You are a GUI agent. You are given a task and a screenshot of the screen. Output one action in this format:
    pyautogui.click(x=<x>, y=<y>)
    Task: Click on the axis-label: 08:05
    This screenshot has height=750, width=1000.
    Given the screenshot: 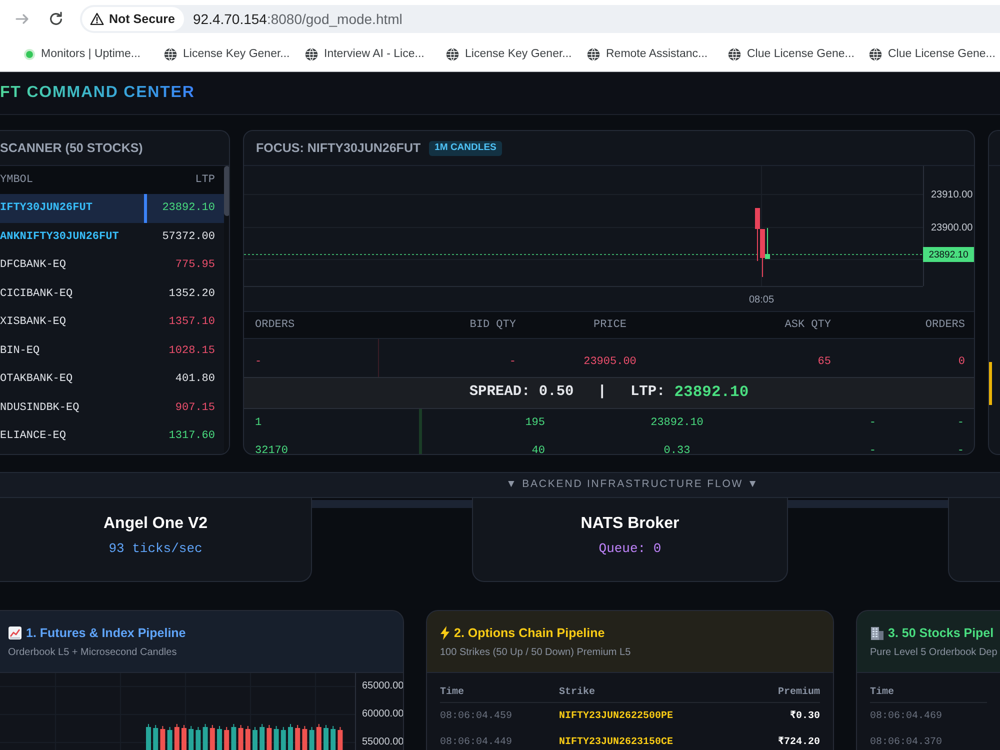 What is the action you would take?
    pyautogui.click(x=761, y=300)
    